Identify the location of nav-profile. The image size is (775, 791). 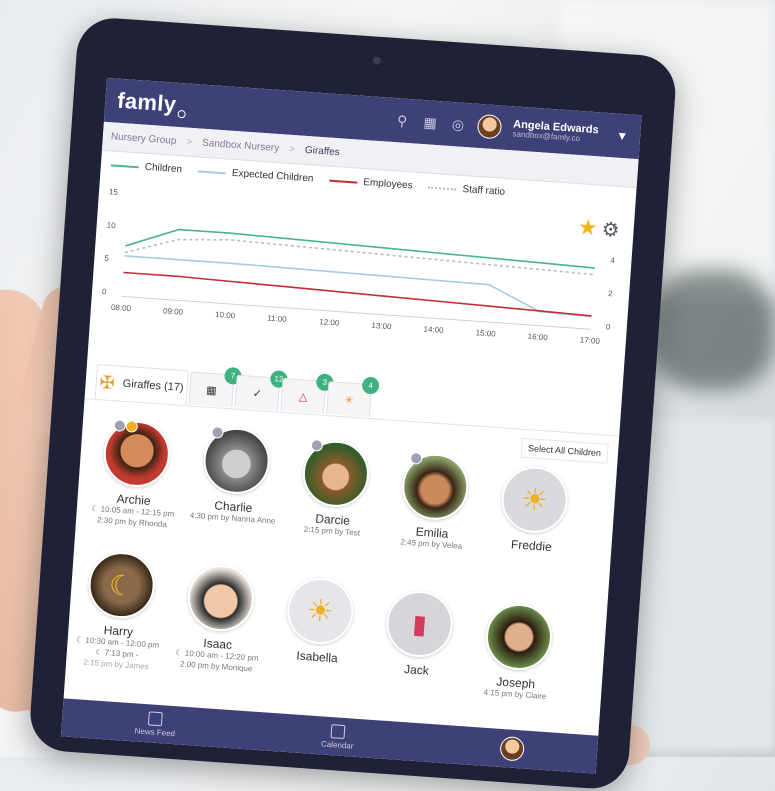
(512, 748).